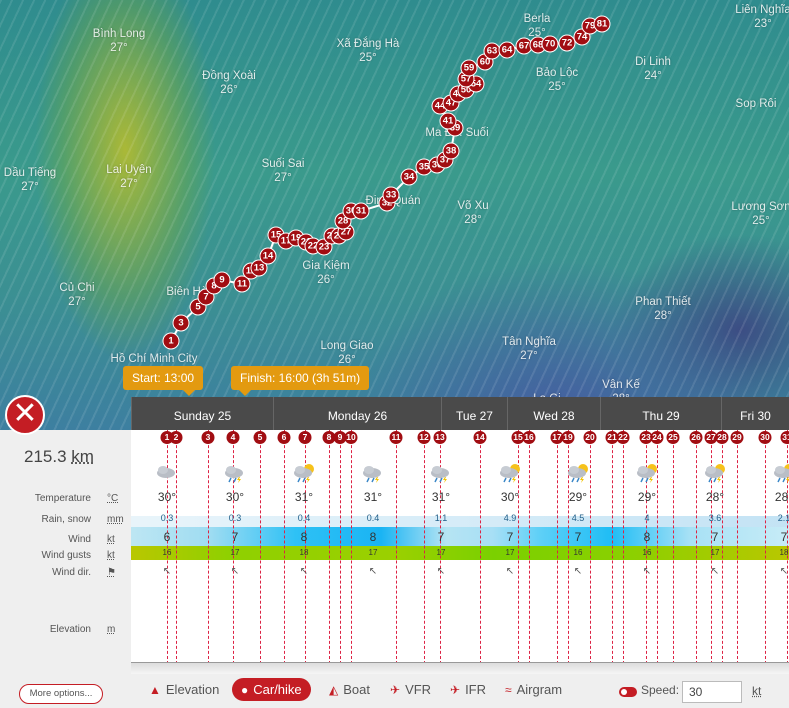 This screenshot has height=708, width=789. What do you see at coordinates (351, 437) in the screenshot?
I see `waypoint-marker: 10` at bounding box center [351, 437].